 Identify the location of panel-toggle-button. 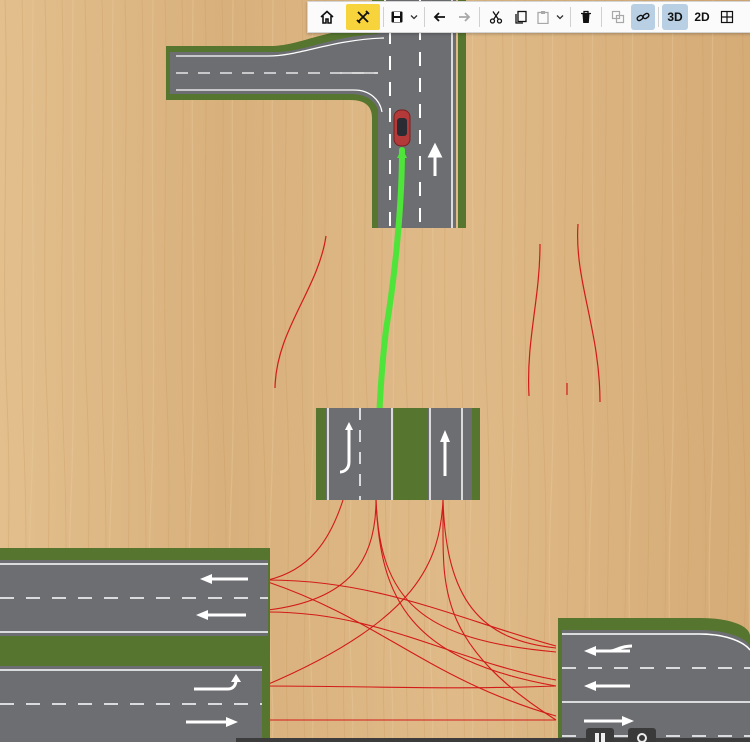
(600, 735).